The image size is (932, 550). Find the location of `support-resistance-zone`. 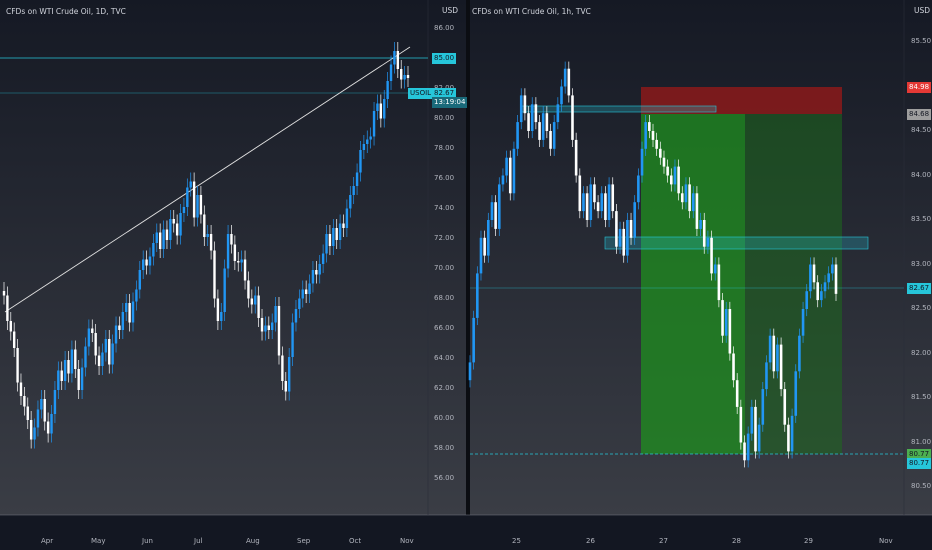

support-resistance-zone is located at coordinates (736, 243).